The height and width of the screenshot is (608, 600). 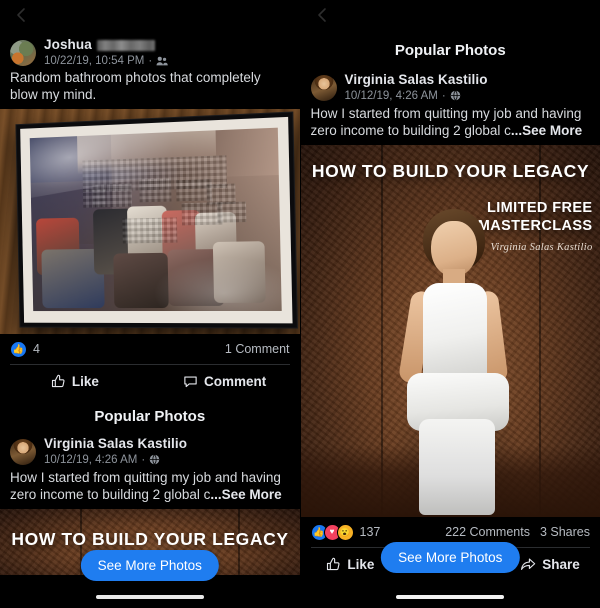 I want to click on author-block: Joshua 10/22/19, 10:54 PM ·, so click(x=167, y=52).